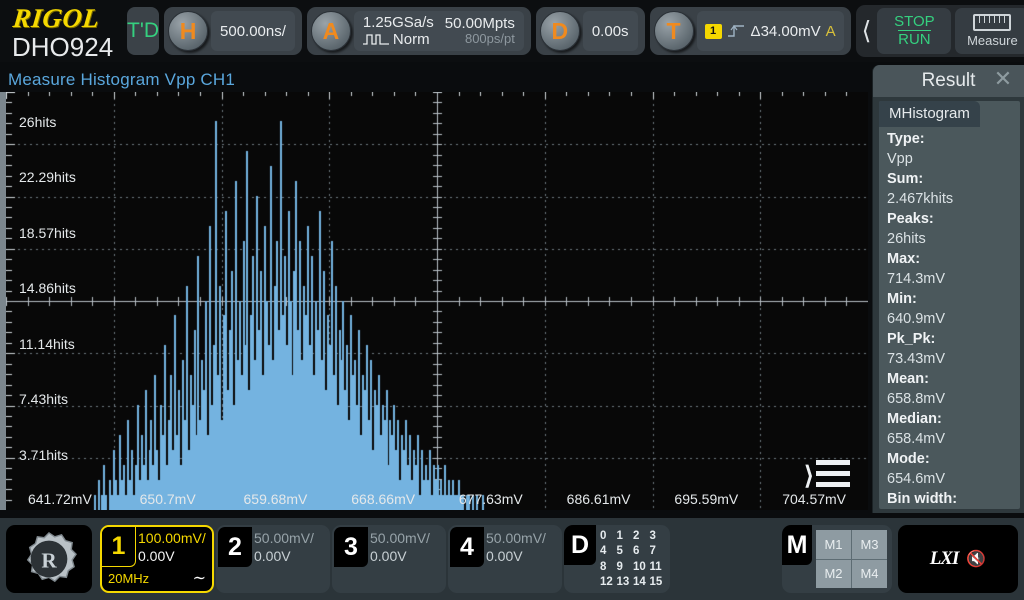 The height and width of the screenshot is (600, 1024). I want to click on channel-values-4: 50.00mV/ 0.00V, so click(516, 547).